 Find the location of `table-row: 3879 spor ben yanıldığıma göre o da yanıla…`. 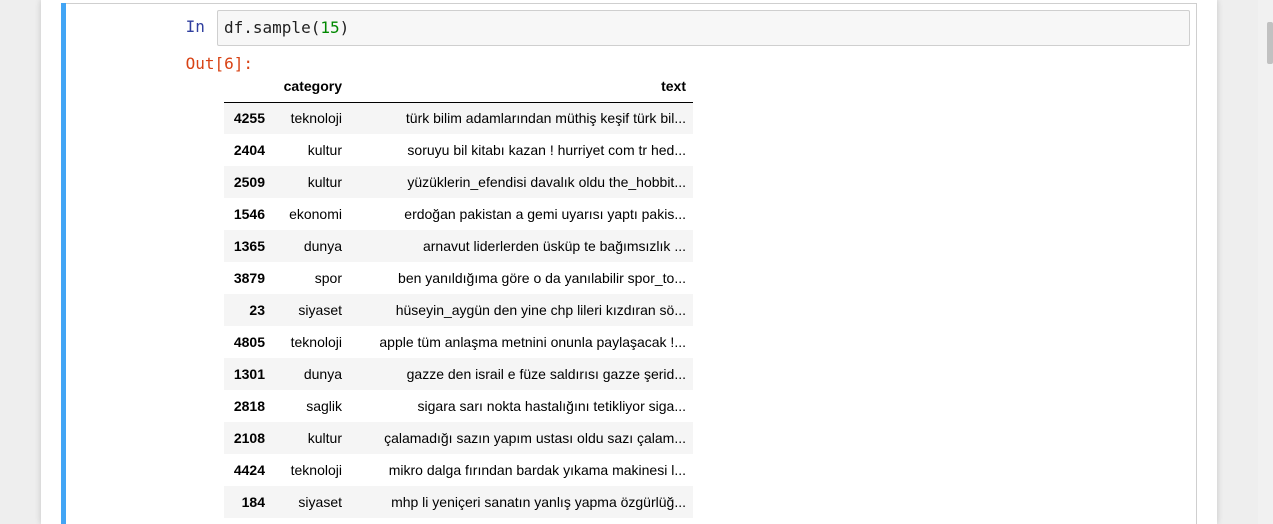

table-row: 3879 spor ben yanıldığıma göre o da yanıla… is located at coordinates (458, 278).